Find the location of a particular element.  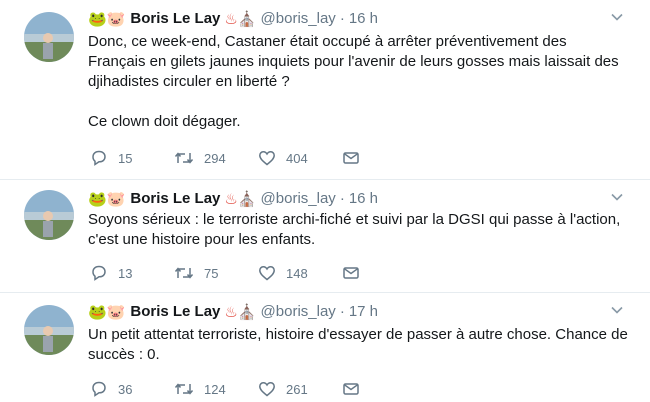

tweet-actions: 13 75 148 is located at coordinates (258, 273).